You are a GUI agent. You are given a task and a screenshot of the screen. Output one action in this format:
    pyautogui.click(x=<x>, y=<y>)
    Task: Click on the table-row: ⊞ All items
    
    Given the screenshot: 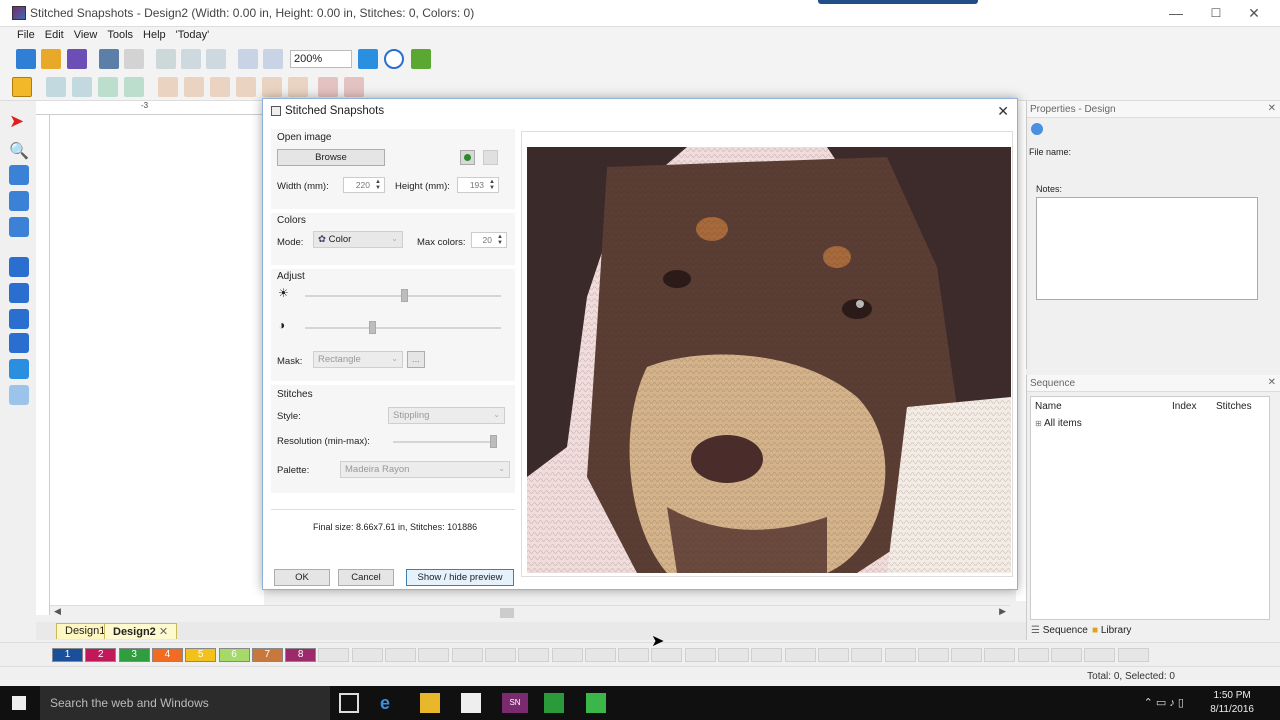 What is the action you would take?
    pyautogui.click(x=1058, y=423)
    